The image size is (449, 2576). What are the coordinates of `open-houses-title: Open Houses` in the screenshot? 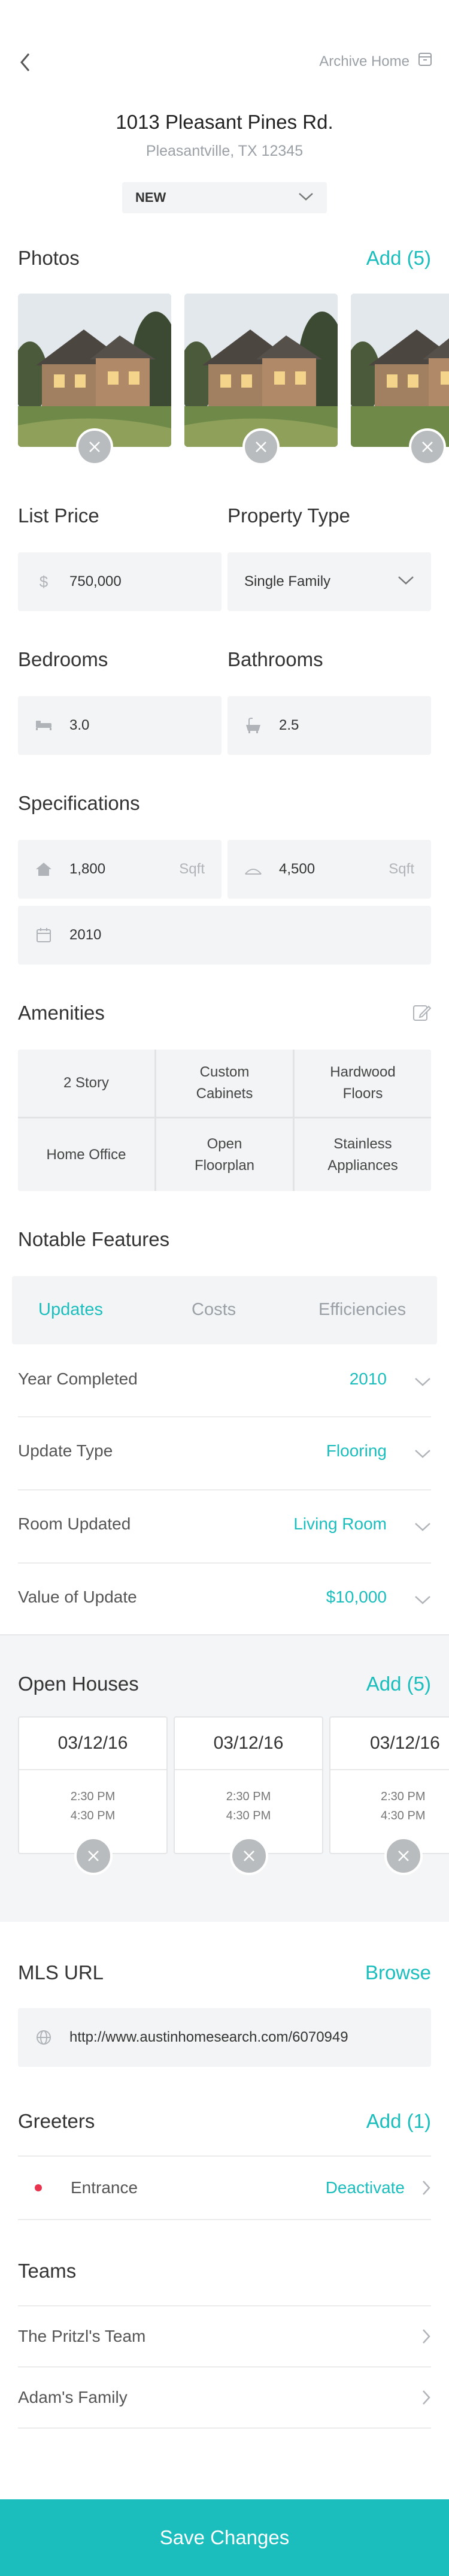 It's located at (78, 1684).